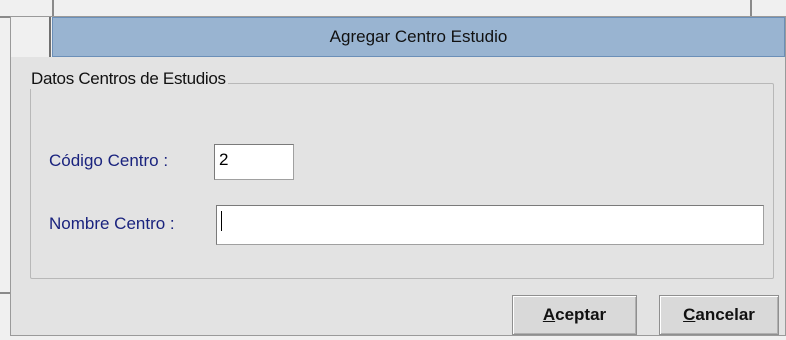  I want to click on codigo-centro-label: Código Centro :, so click(109, 160).